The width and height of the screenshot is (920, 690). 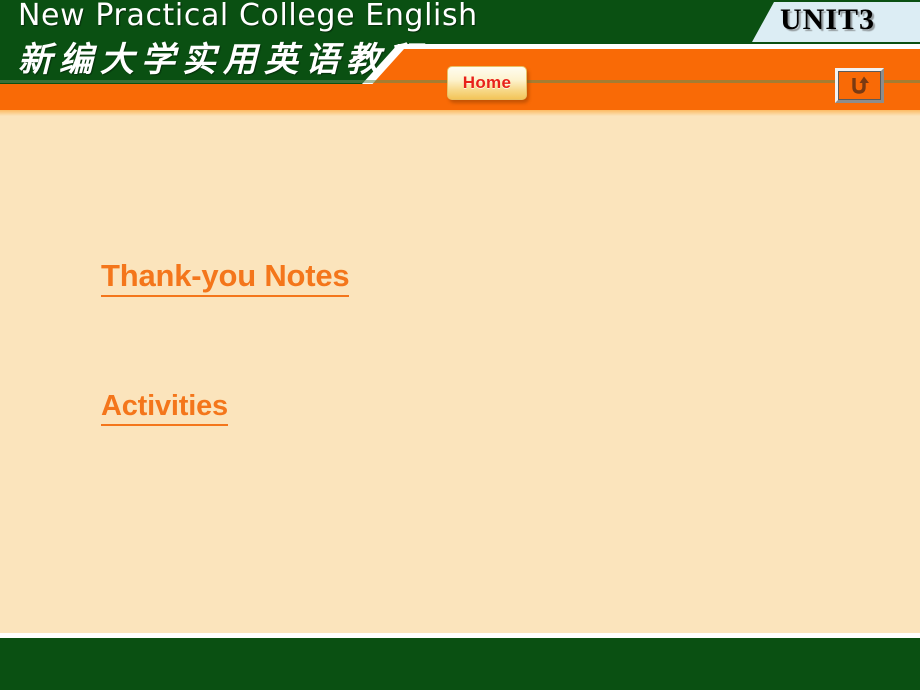 I want to click on unit-badge: UNIT3, so click(x=836, y=22).